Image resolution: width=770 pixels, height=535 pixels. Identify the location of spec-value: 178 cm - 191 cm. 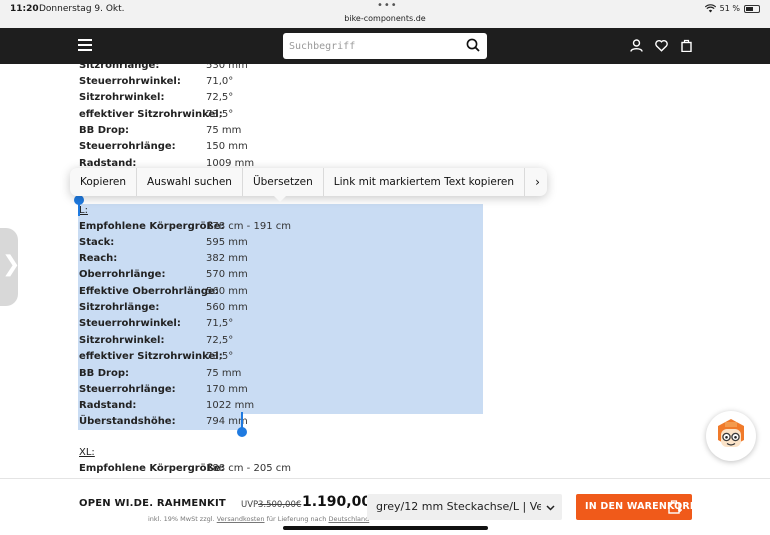
(248, 226).